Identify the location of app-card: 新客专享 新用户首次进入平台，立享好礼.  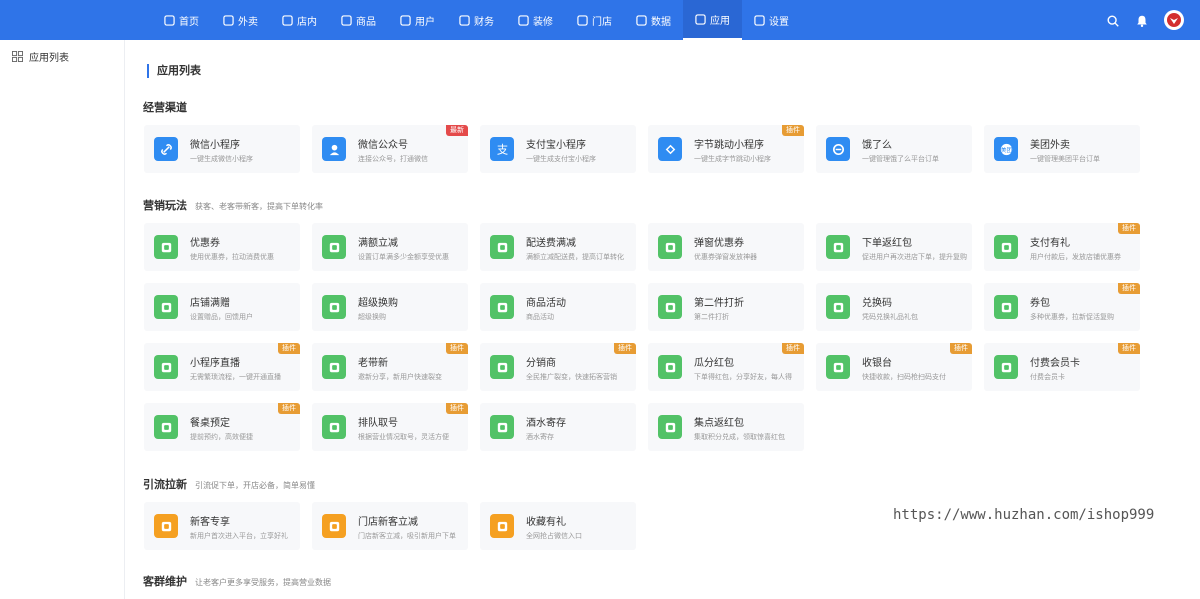
(222, 526).